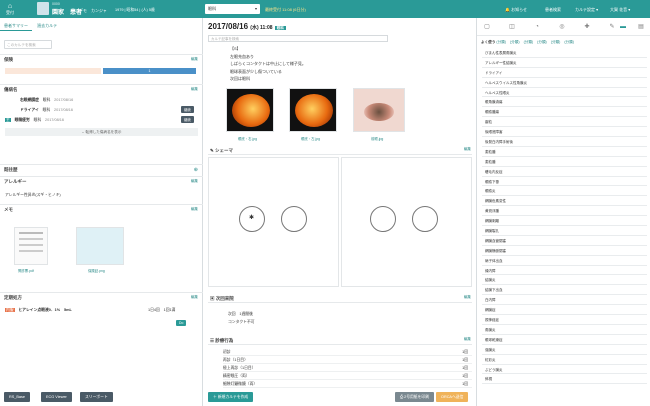  I want to click on app-logo: ⌂ 受付, so click(10, 9).